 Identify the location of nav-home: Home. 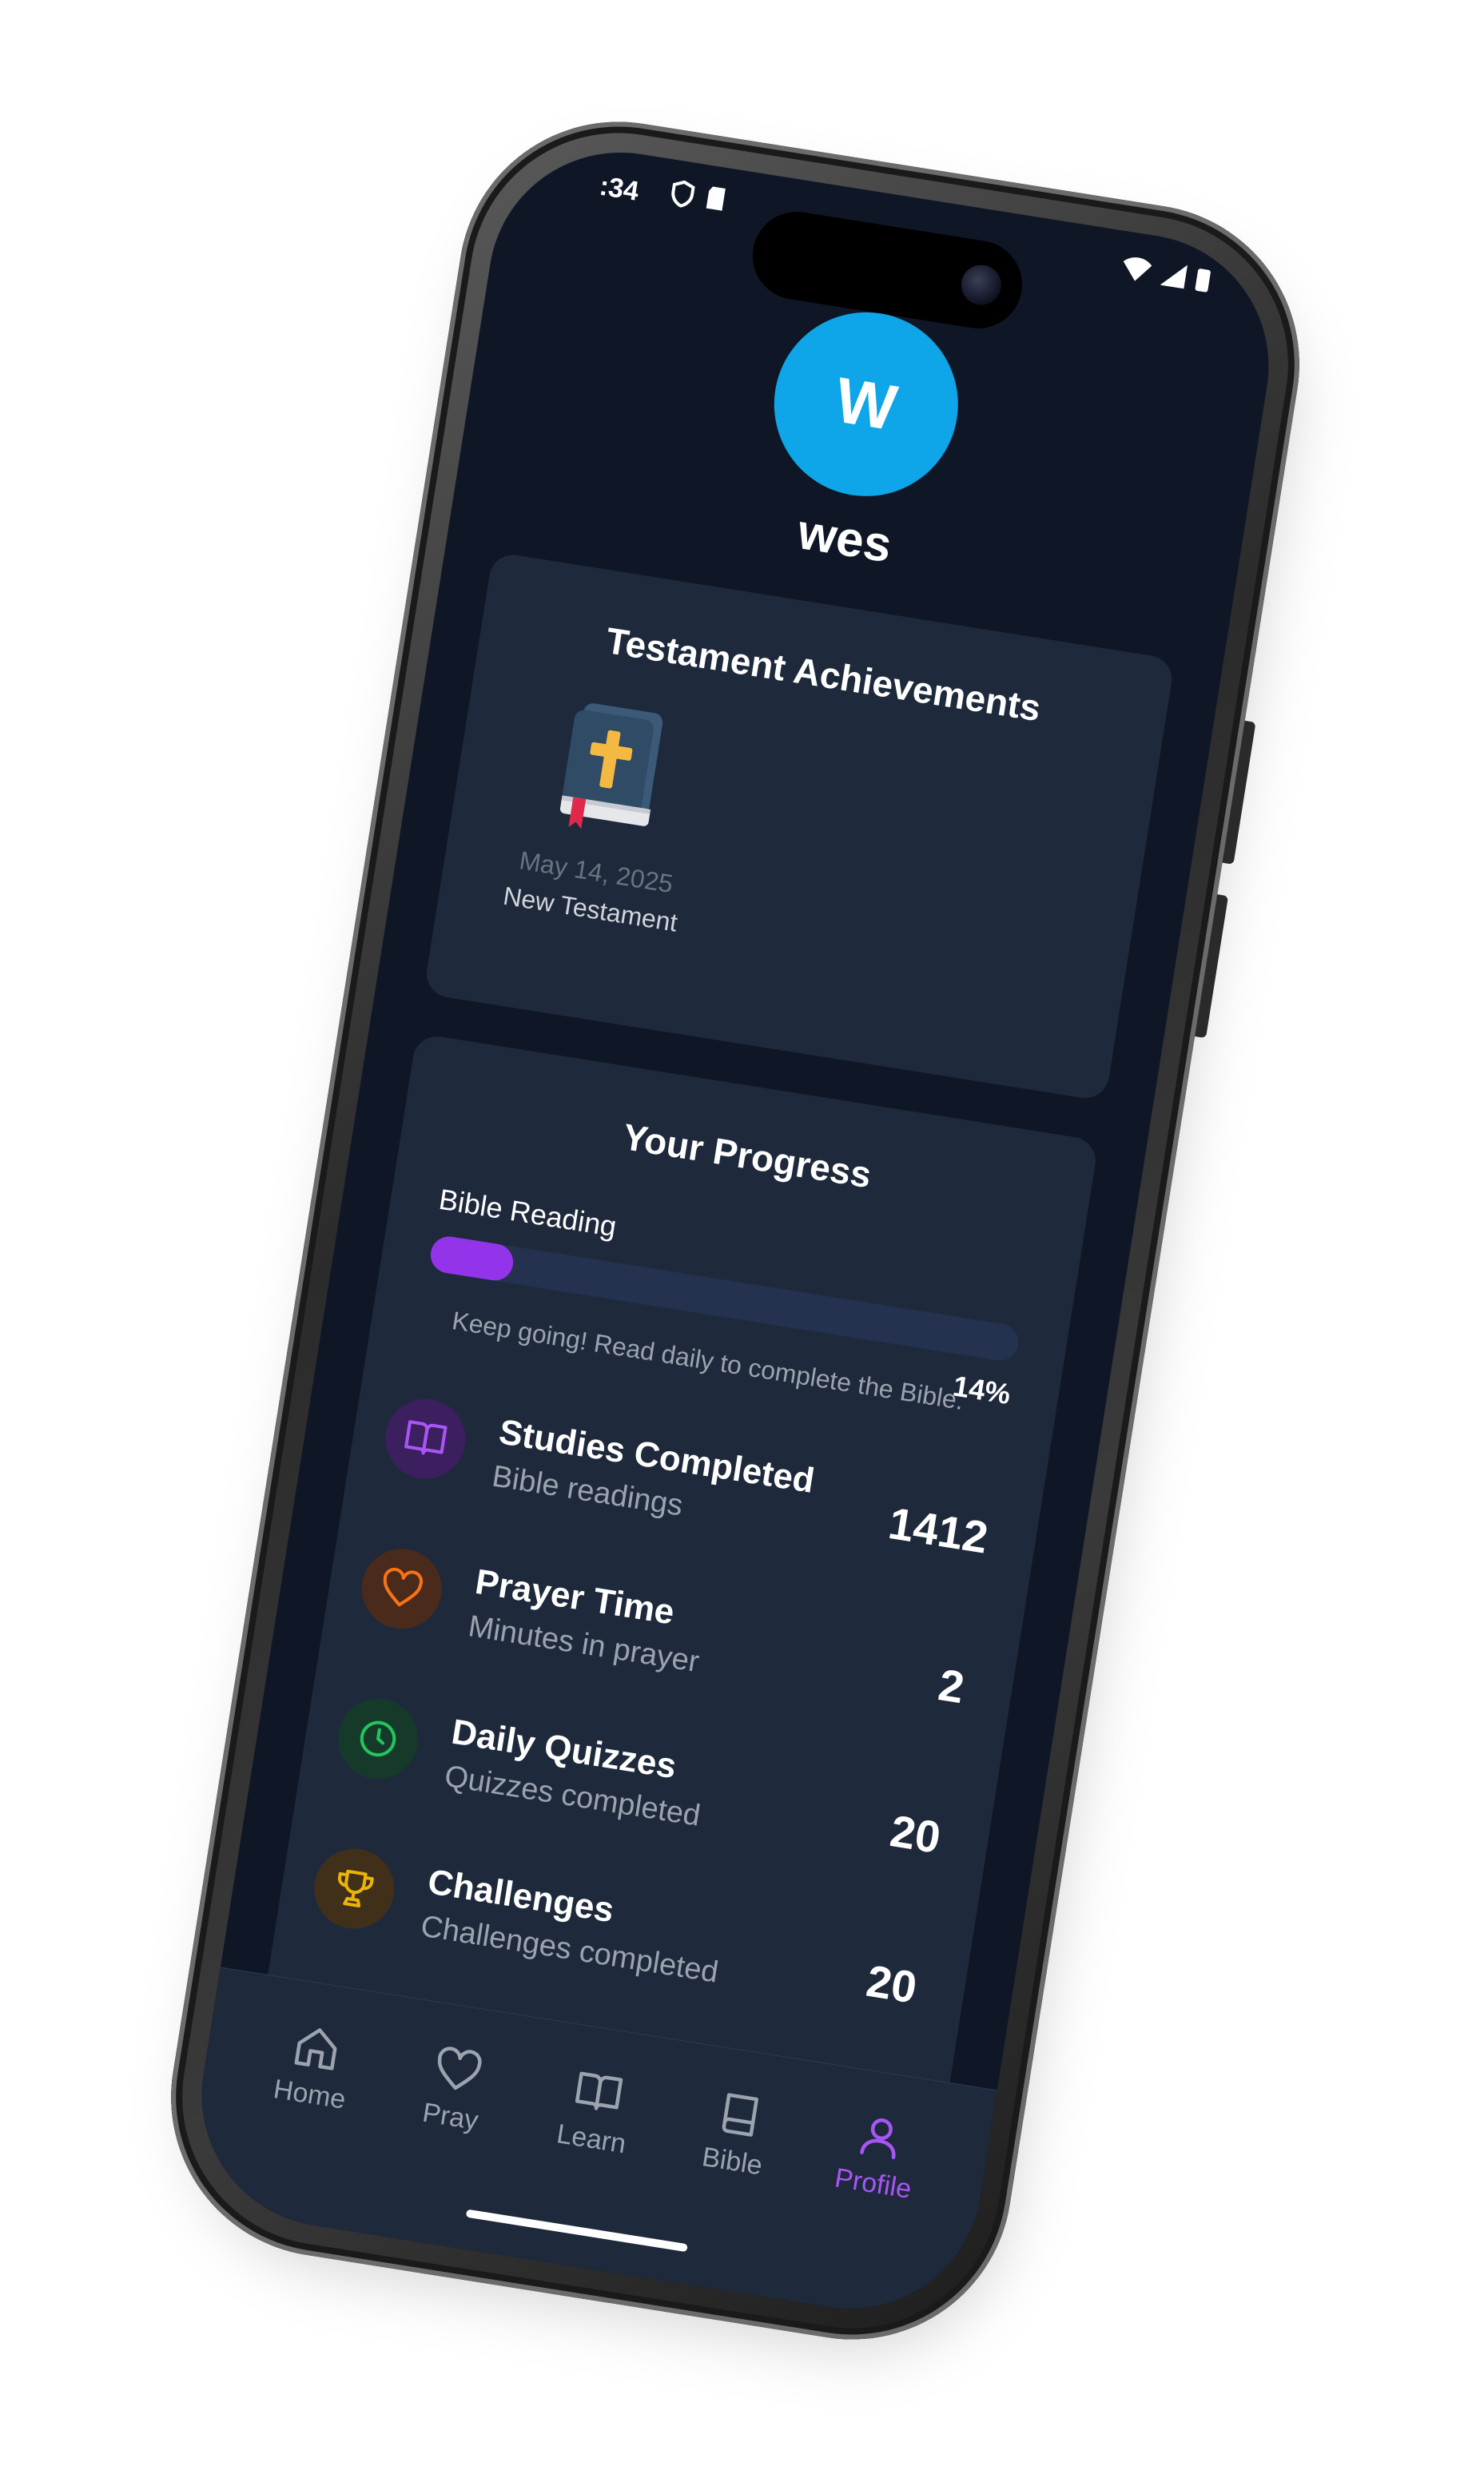
(314, 2063).